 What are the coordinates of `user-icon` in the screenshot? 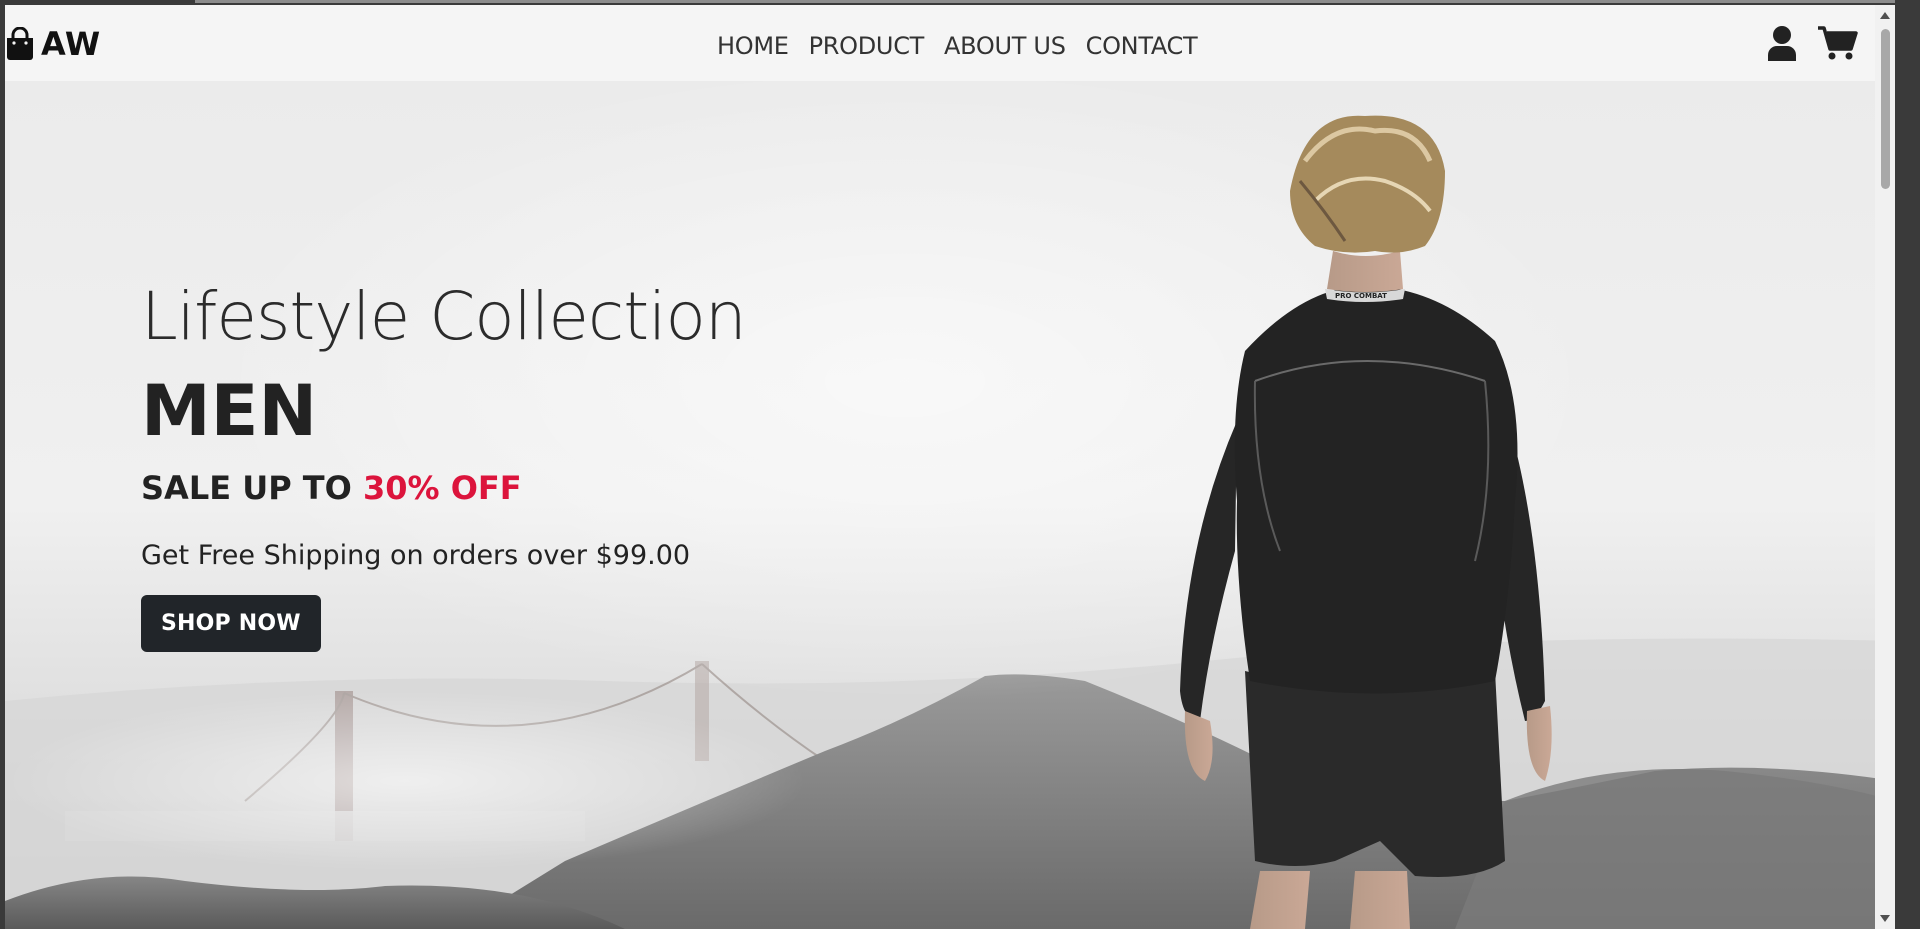 It's located at (1782, 43).